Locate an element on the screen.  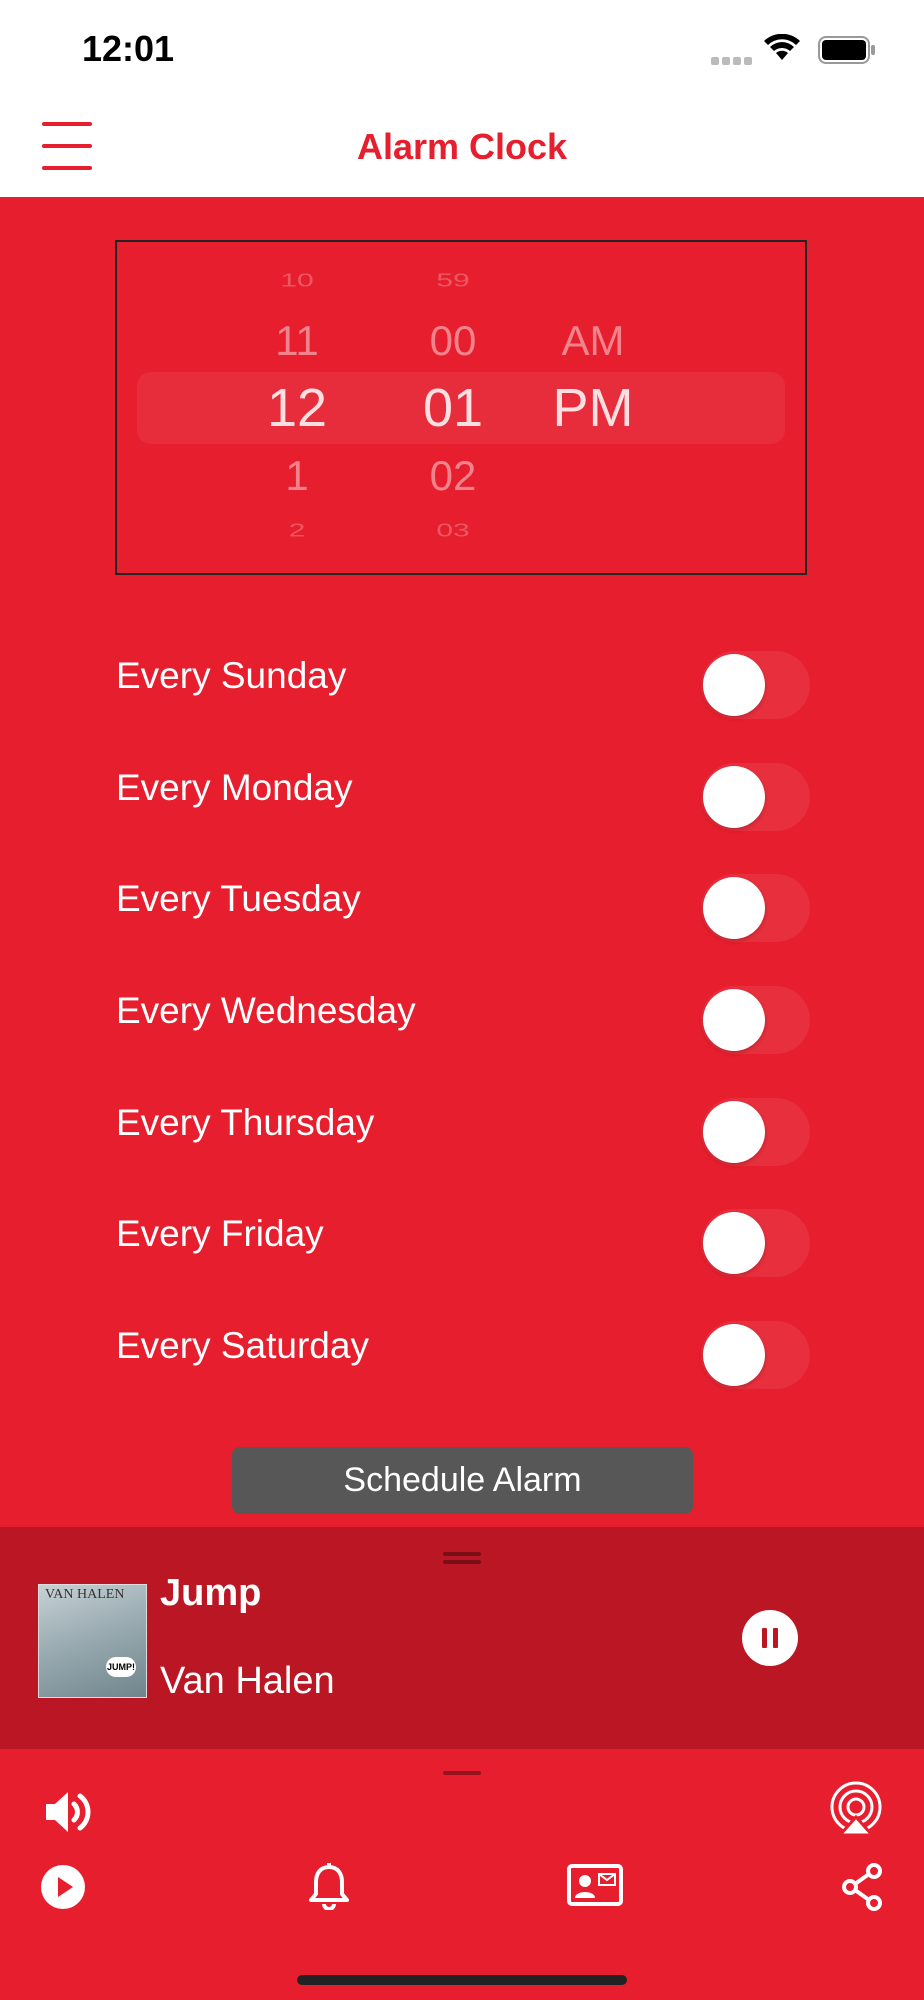
tuesday-toggle is located at coordinates (755, 908).